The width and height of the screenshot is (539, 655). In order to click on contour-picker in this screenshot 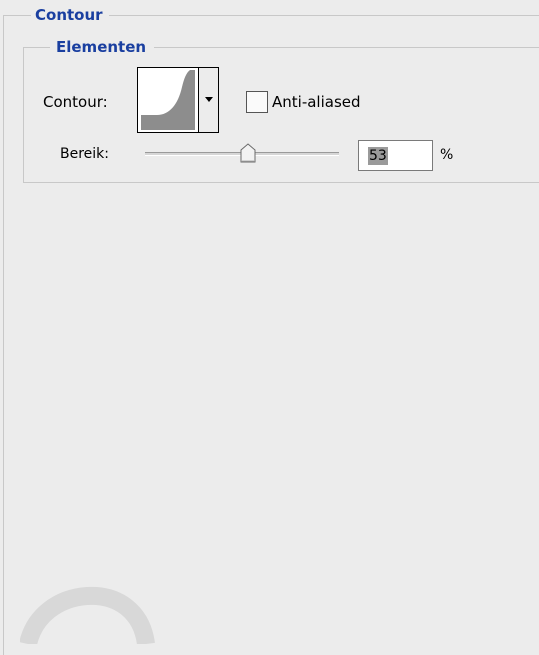, I will do `click(178, 100)`.